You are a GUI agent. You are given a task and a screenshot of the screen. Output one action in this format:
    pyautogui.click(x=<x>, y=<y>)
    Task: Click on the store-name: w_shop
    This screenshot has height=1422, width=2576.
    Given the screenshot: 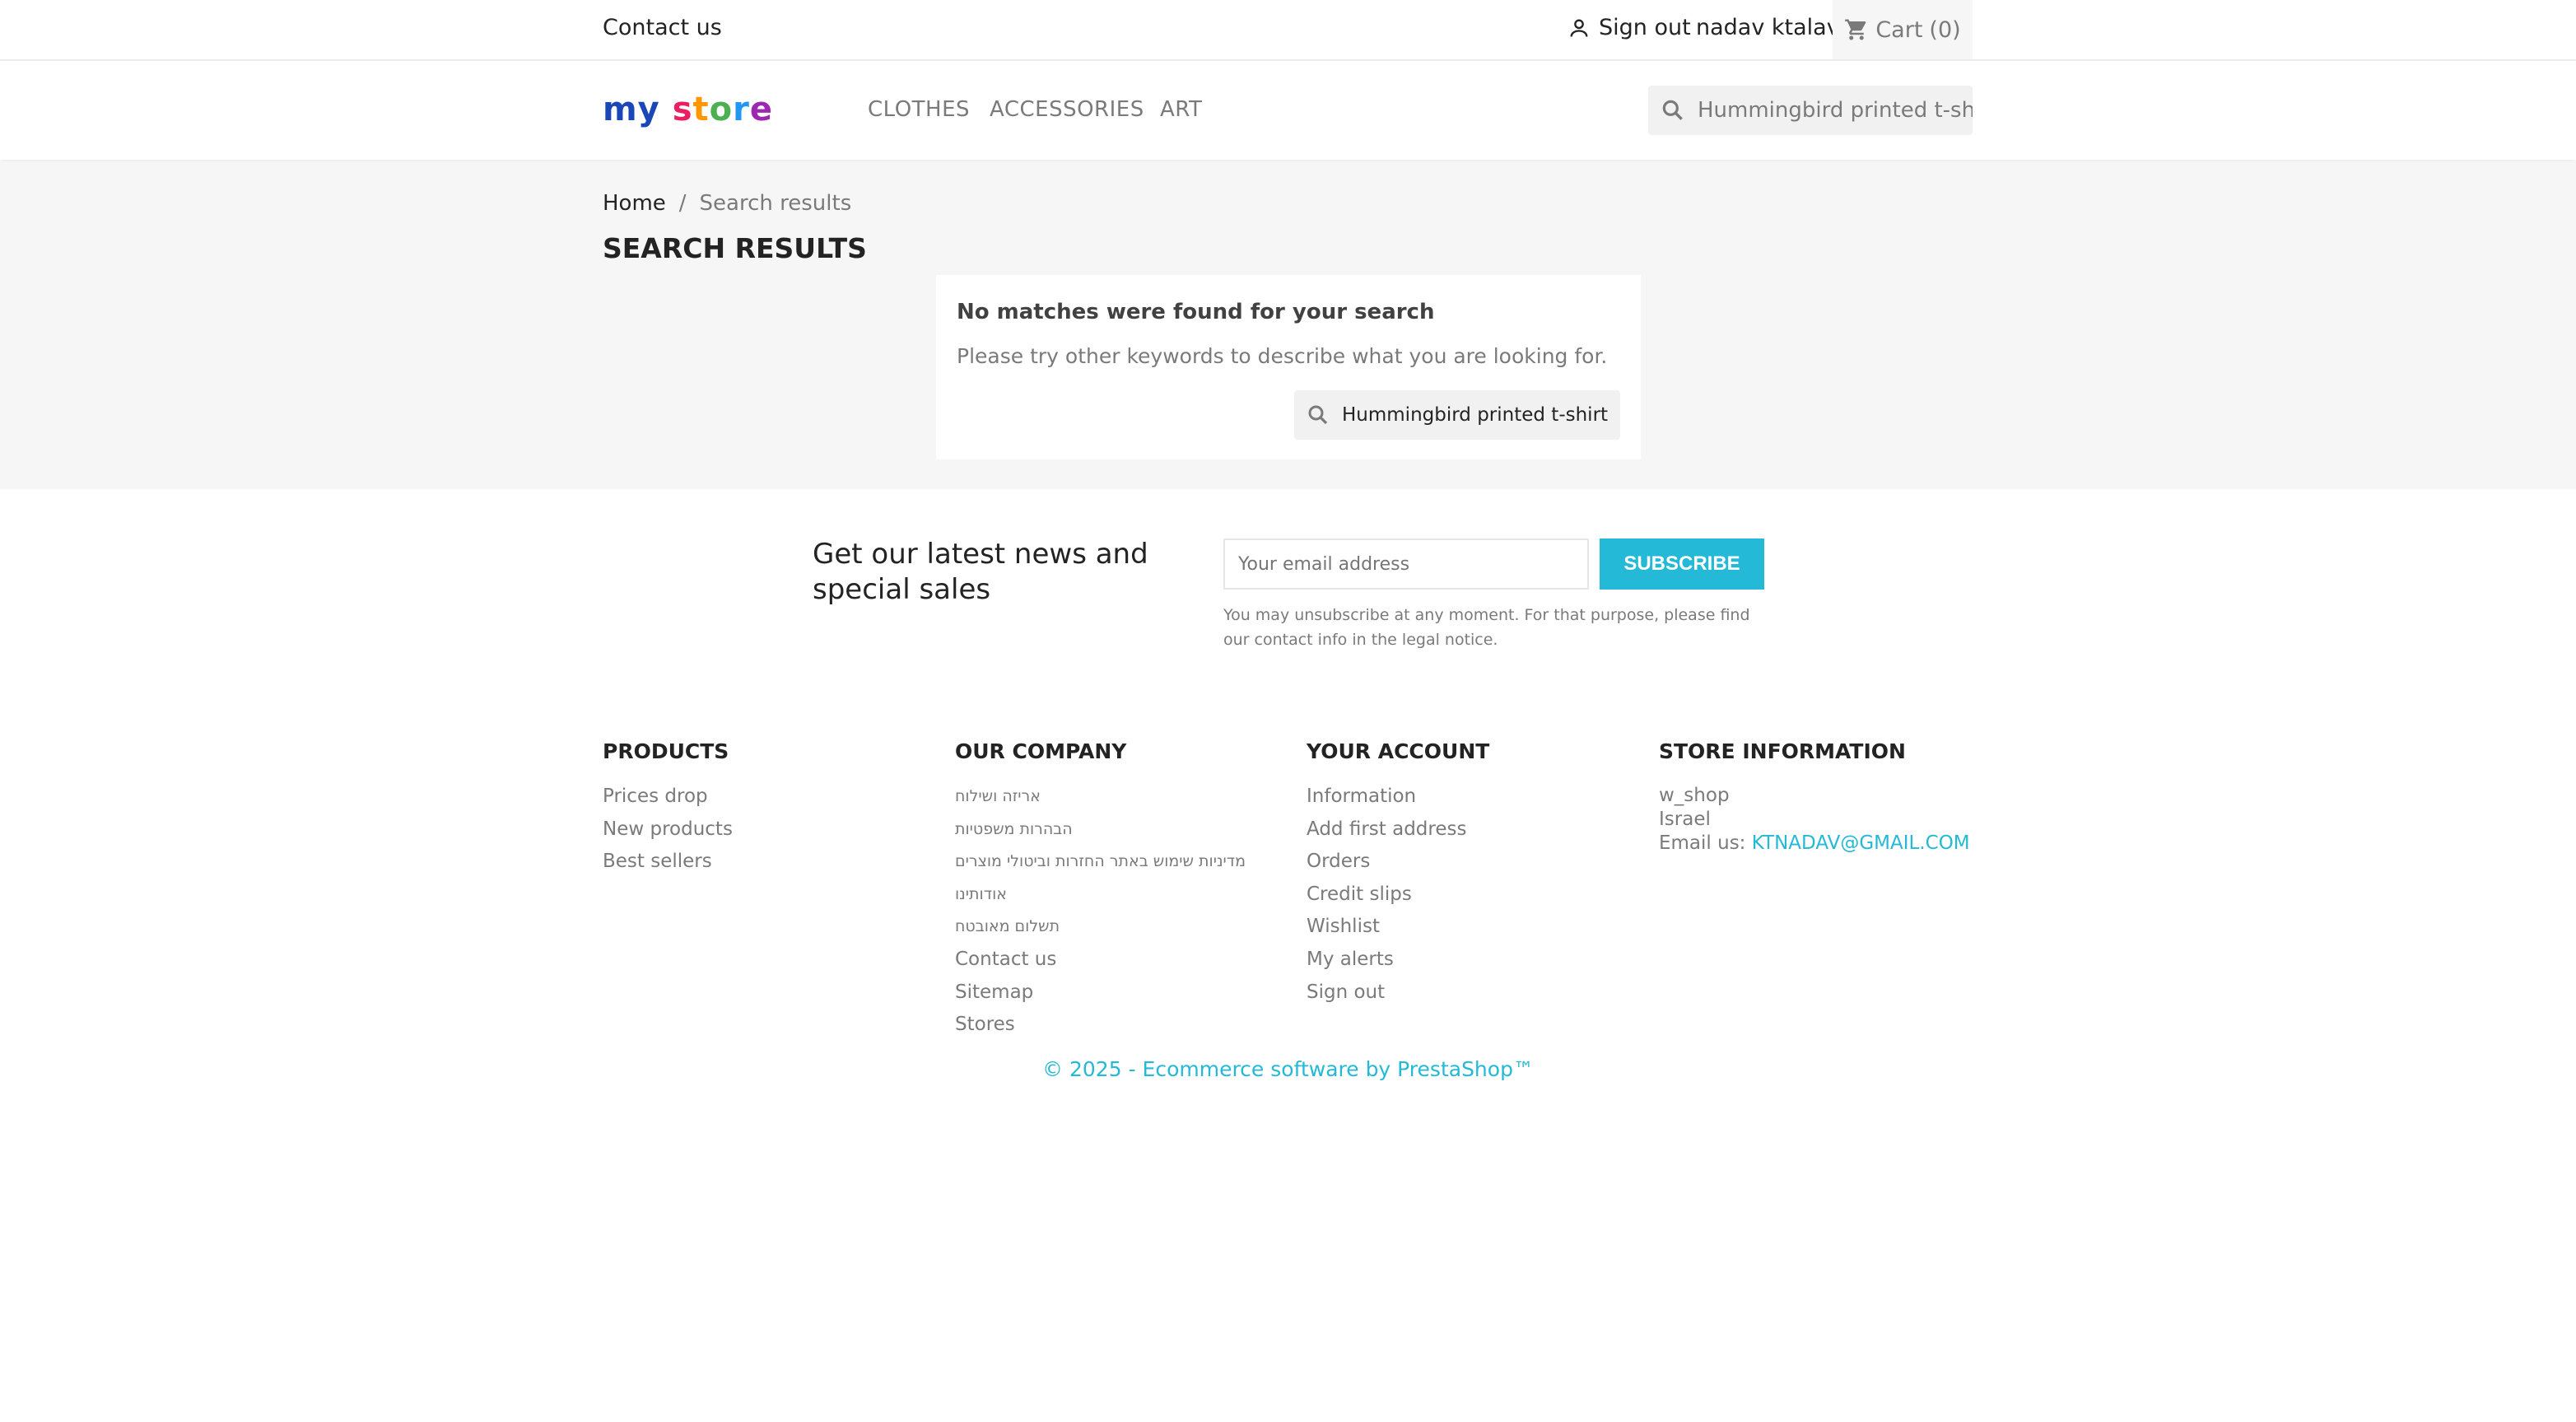 What is the action you would take?
    pyautogui.click(x=1694, y=795)
    